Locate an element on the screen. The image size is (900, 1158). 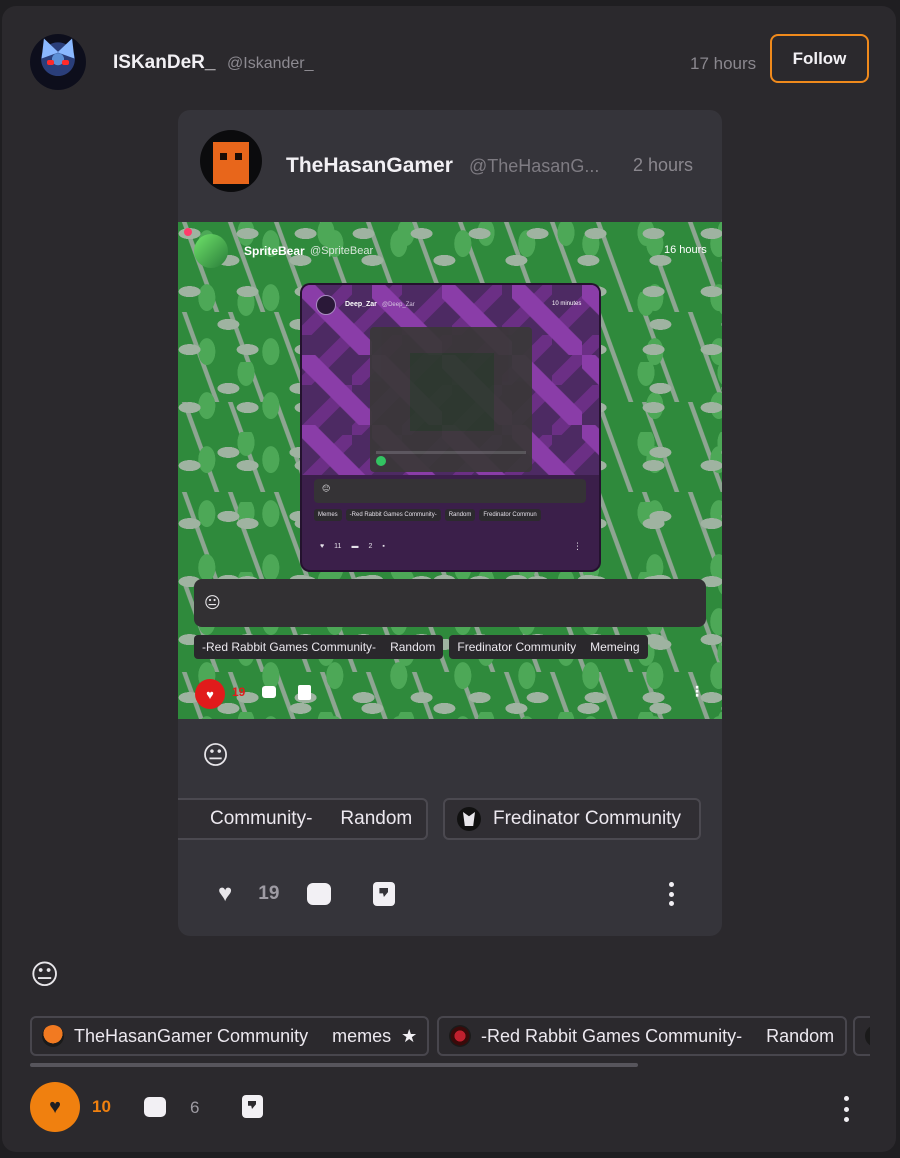
screenshot-tag-channel: Memeing is located at coordinates (615, 647).